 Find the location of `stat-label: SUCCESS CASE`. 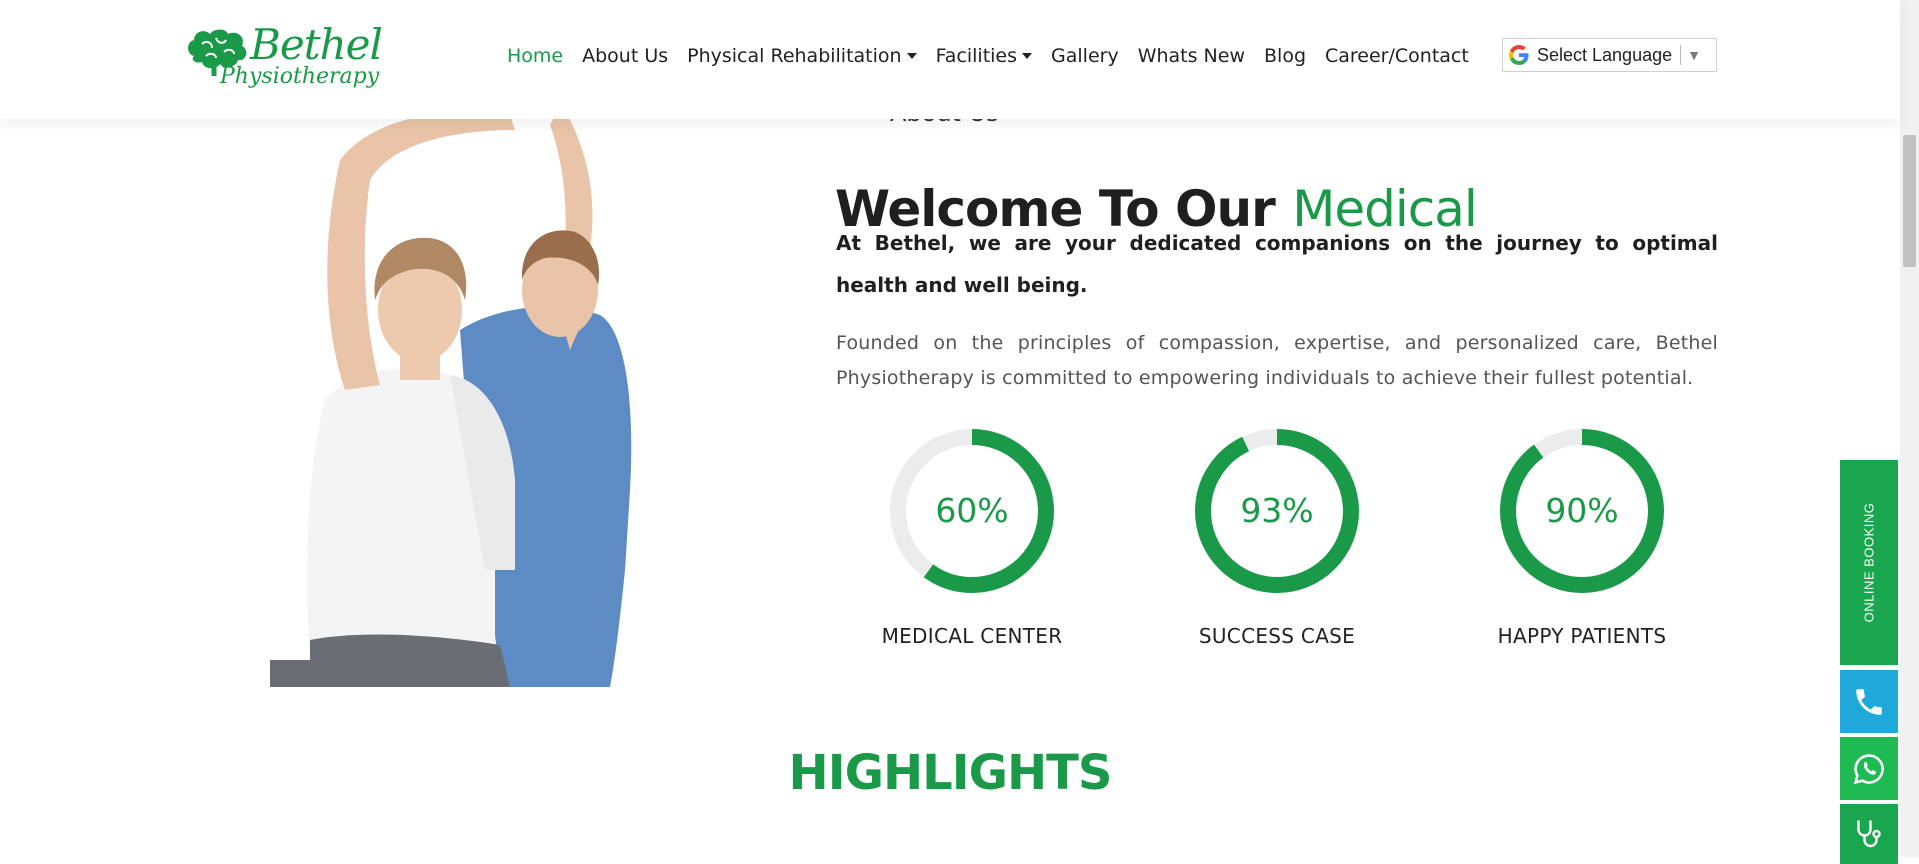

stat-label: SUCCESS CASE is located at coordinates (1277, 636).